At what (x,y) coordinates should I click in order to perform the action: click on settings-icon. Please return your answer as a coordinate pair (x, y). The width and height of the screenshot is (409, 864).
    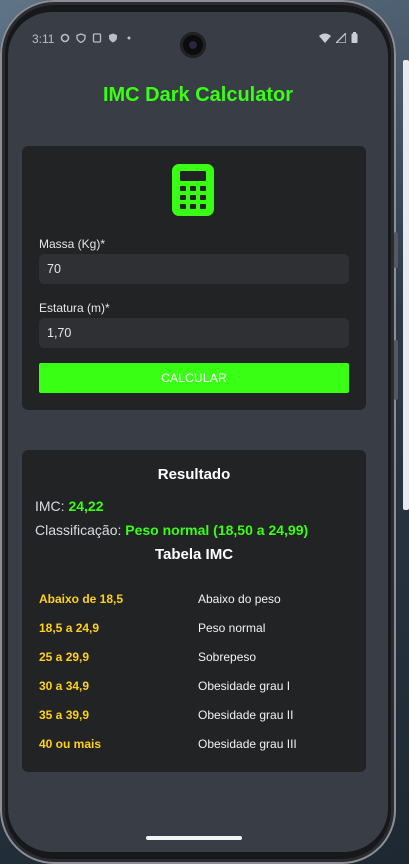
    Looking at the image, I should click on (65, 38).